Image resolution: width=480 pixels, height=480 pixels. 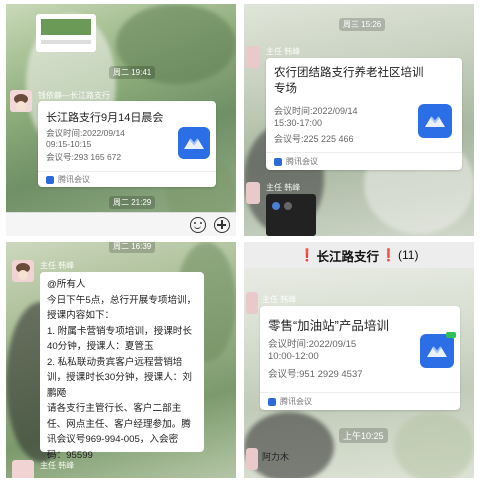 I want to click on timestamp: 周二 19:41, so click(x=132, y=72).